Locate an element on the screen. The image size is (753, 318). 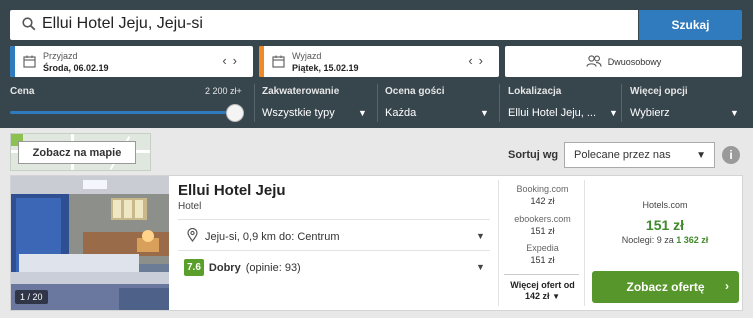
best-offer-price: 151 zł is located at coordinates (665, 225).